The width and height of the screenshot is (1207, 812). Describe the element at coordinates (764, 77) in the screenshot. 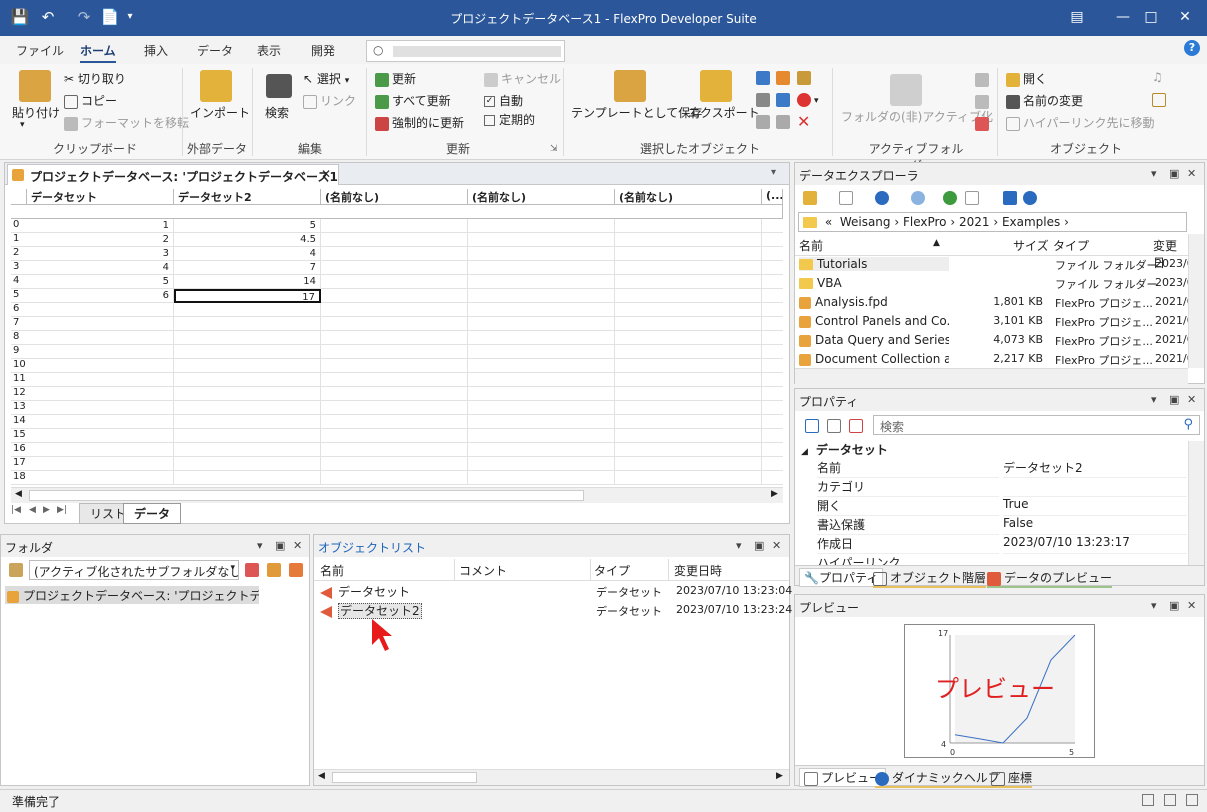

I see `properties-small-icon` at that location.